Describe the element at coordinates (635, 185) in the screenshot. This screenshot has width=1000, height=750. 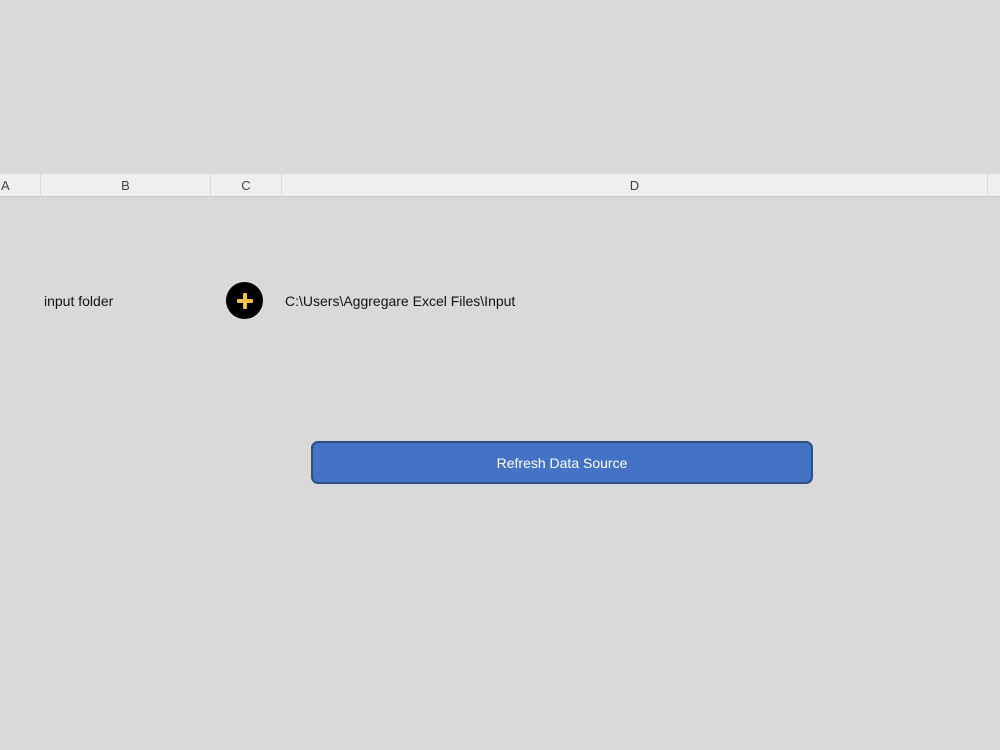
I see `column-header-d: D` at that location.